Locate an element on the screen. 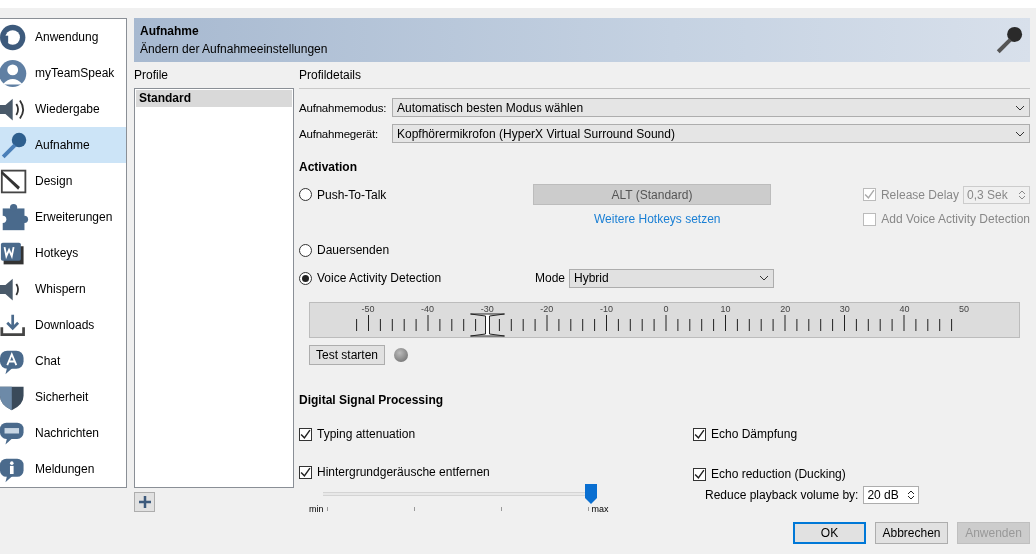 The height and width of the screenshot is (554, 1036). dialog-button: OK is located at coordinates (829, 533).